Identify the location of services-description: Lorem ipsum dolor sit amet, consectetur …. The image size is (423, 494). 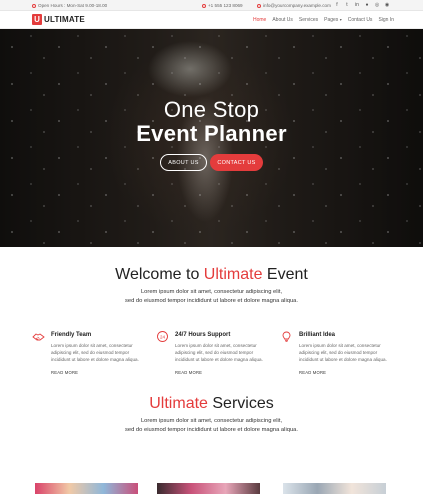
(211, 425).